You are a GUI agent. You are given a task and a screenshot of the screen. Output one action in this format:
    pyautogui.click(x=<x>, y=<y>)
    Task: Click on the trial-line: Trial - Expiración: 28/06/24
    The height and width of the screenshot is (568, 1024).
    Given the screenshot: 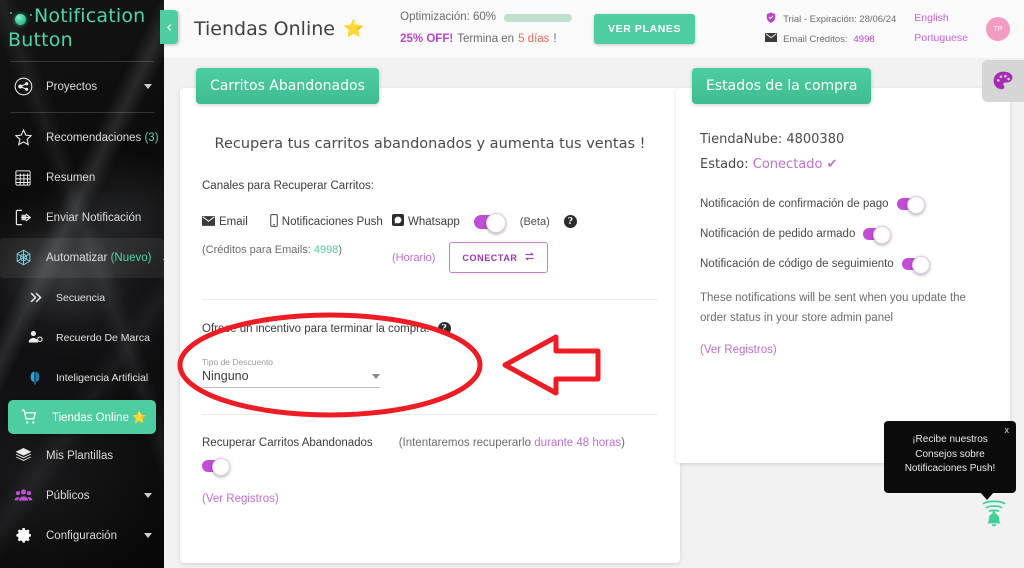 What is the action you would take?
    pyautogui.click(x=830, y=20)
    